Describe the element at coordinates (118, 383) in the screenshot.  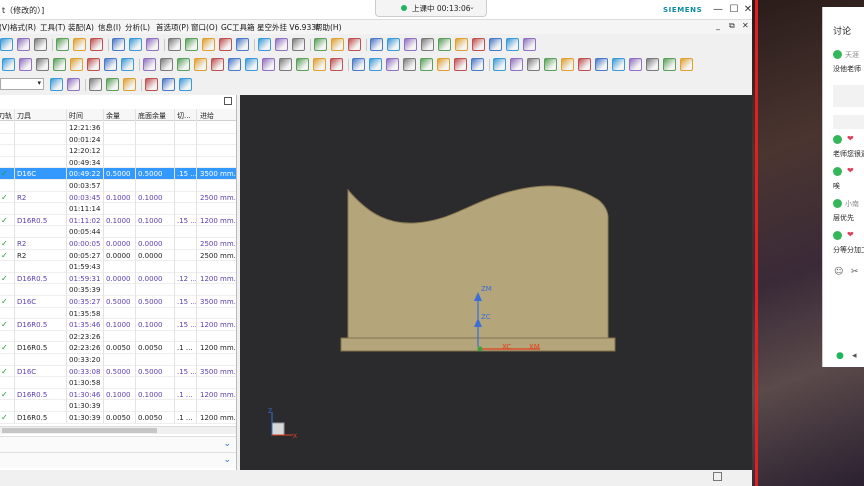
I see `operation-row: 01:30:58` at that location.